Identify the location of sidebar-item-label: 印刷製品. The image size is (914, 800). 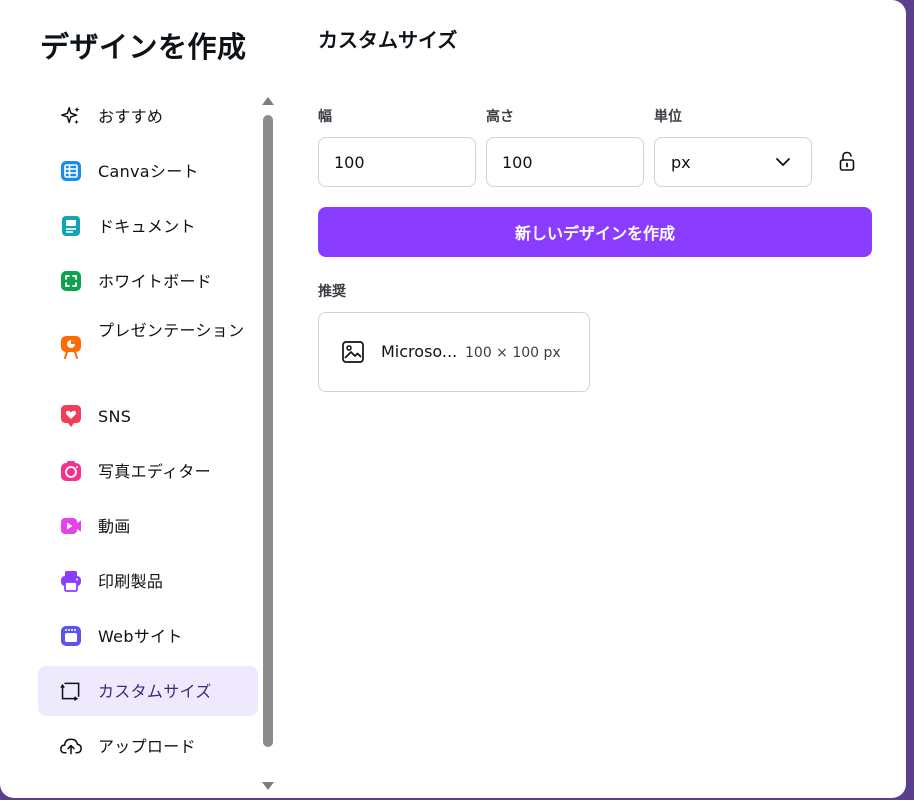
(131, 581).